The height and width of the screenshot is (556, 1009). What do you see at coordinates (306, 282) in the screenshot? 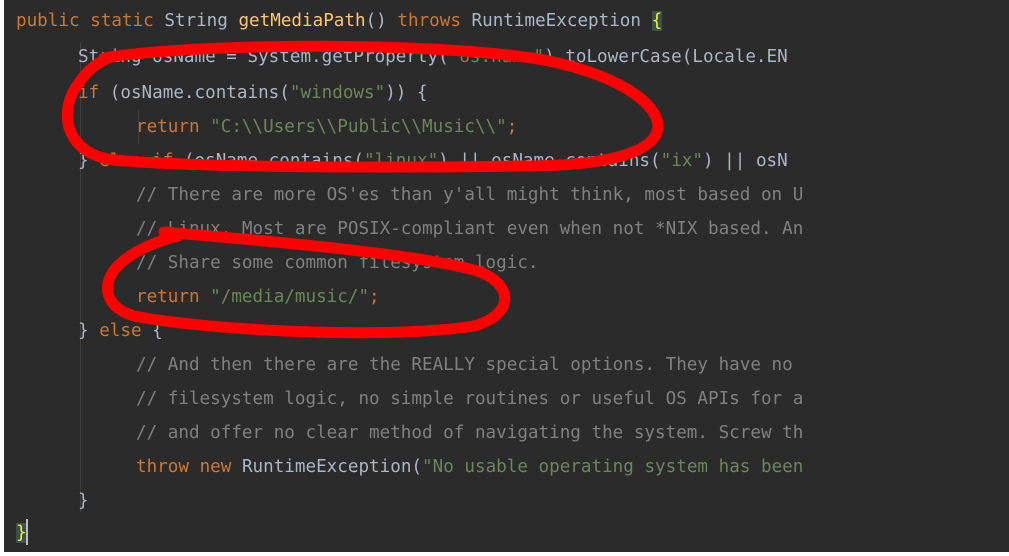
I see `red-annotation-ellipse-bottom` at bounding box center [306, 282].